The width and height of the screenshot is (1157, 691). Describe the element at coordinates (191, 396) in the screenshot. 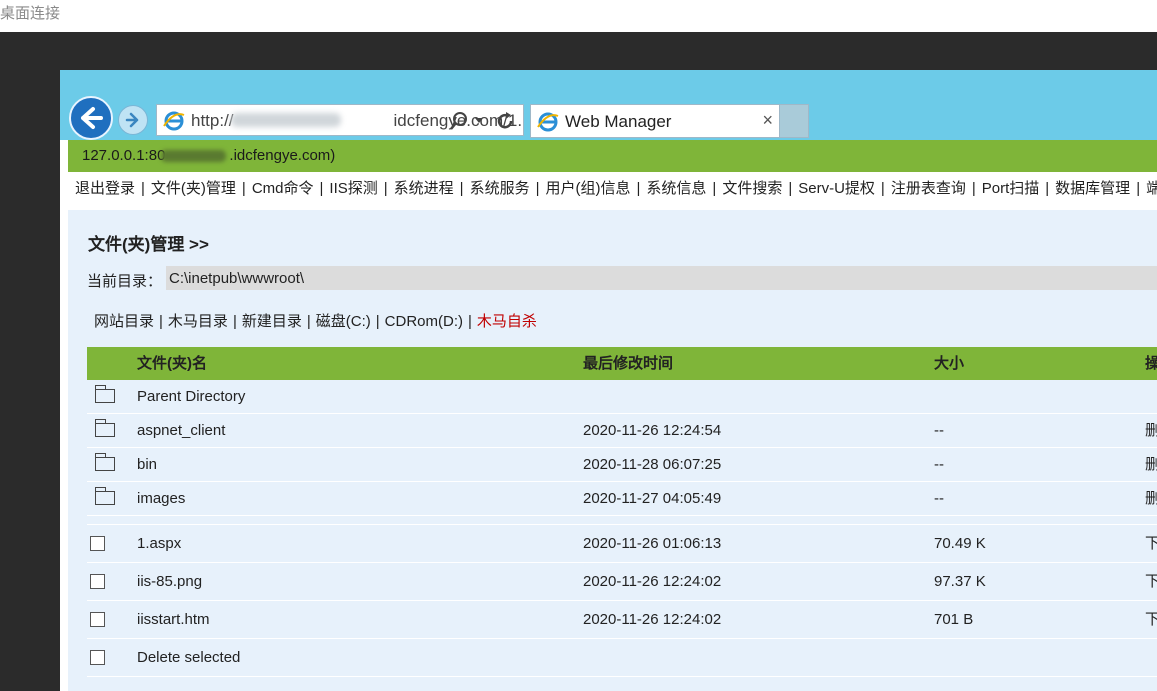

I see `folder-name: Parent Directory` at that location.